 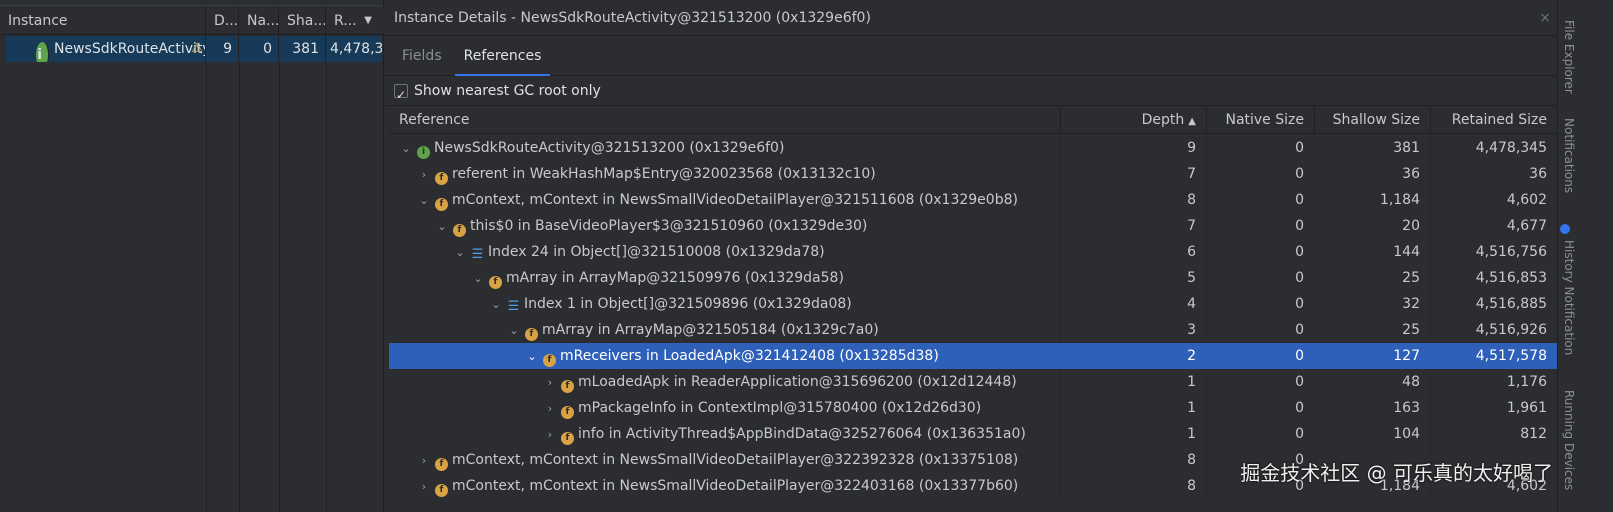 What do you see at coordinates (1373, 382) in the screenshot?
I see `shallow-size-value: 48` at bounding box center [1373, 382].